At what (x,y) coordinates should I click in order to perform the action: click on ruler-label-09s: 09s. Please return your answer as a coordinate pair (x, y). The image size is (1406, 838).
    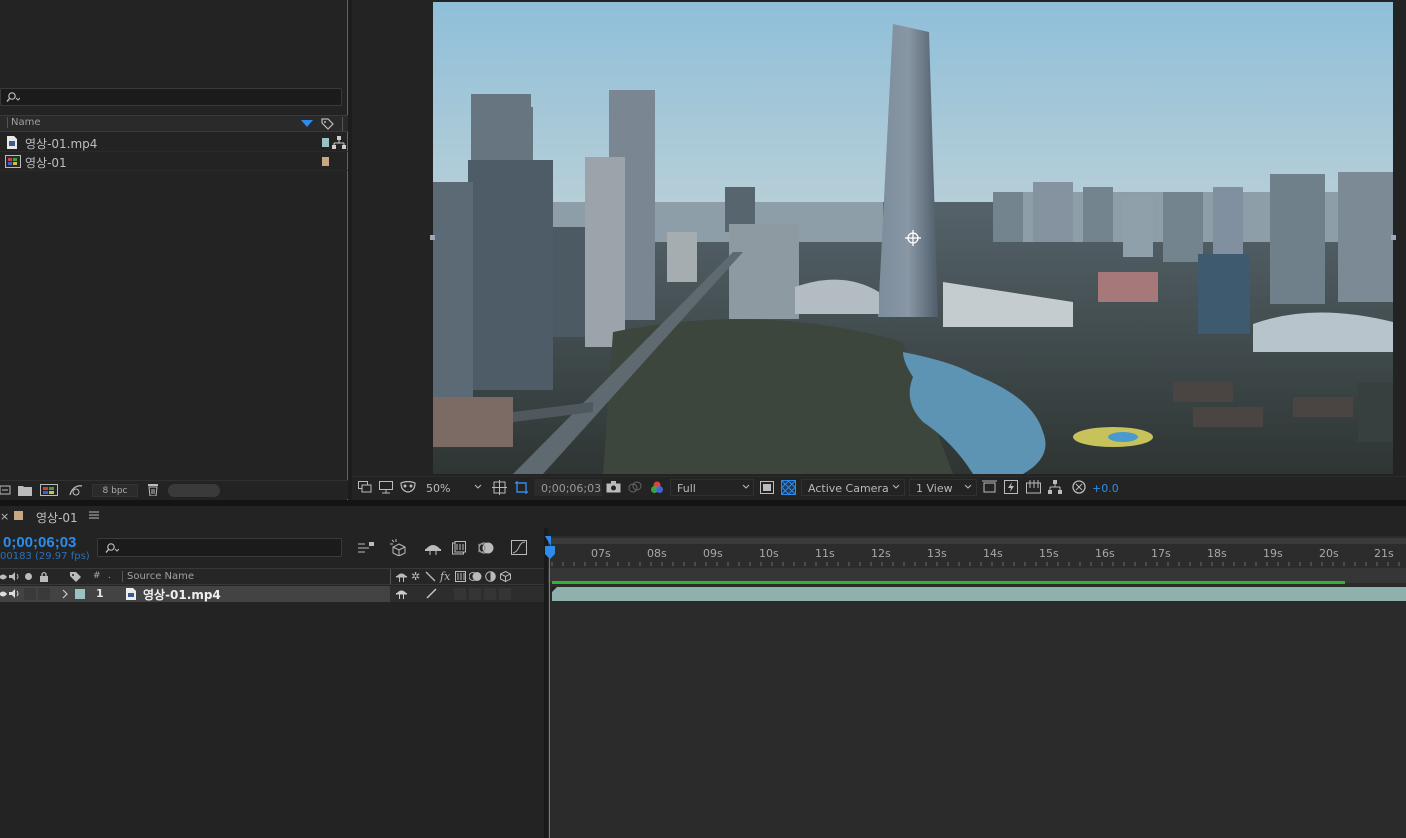
    Looking at the image, I should click on (713, 553).